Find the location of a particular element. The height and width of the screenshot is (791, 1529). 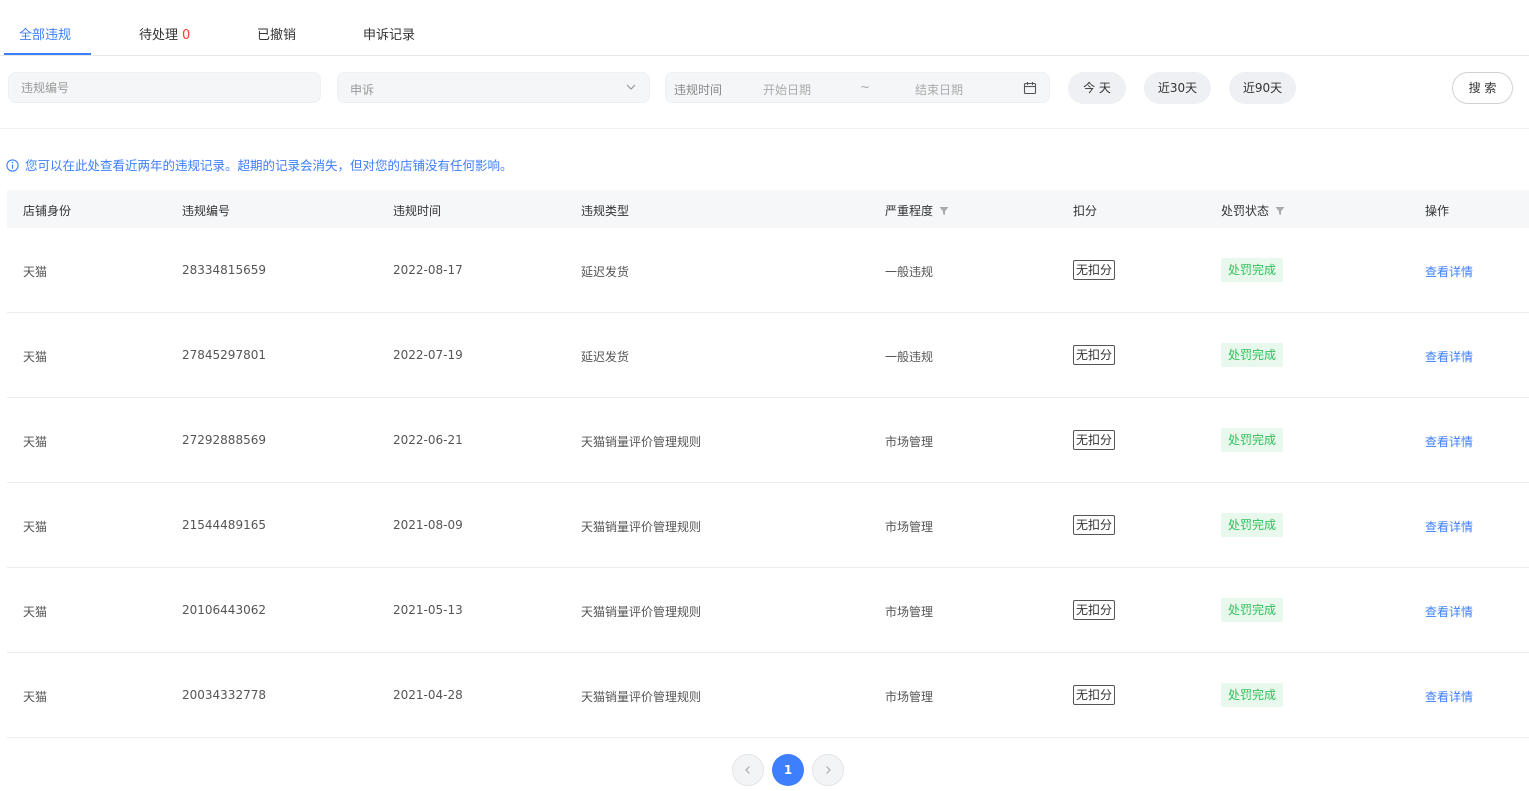

col-violation-no: 违规编号 is located at coordinates (206, 211).